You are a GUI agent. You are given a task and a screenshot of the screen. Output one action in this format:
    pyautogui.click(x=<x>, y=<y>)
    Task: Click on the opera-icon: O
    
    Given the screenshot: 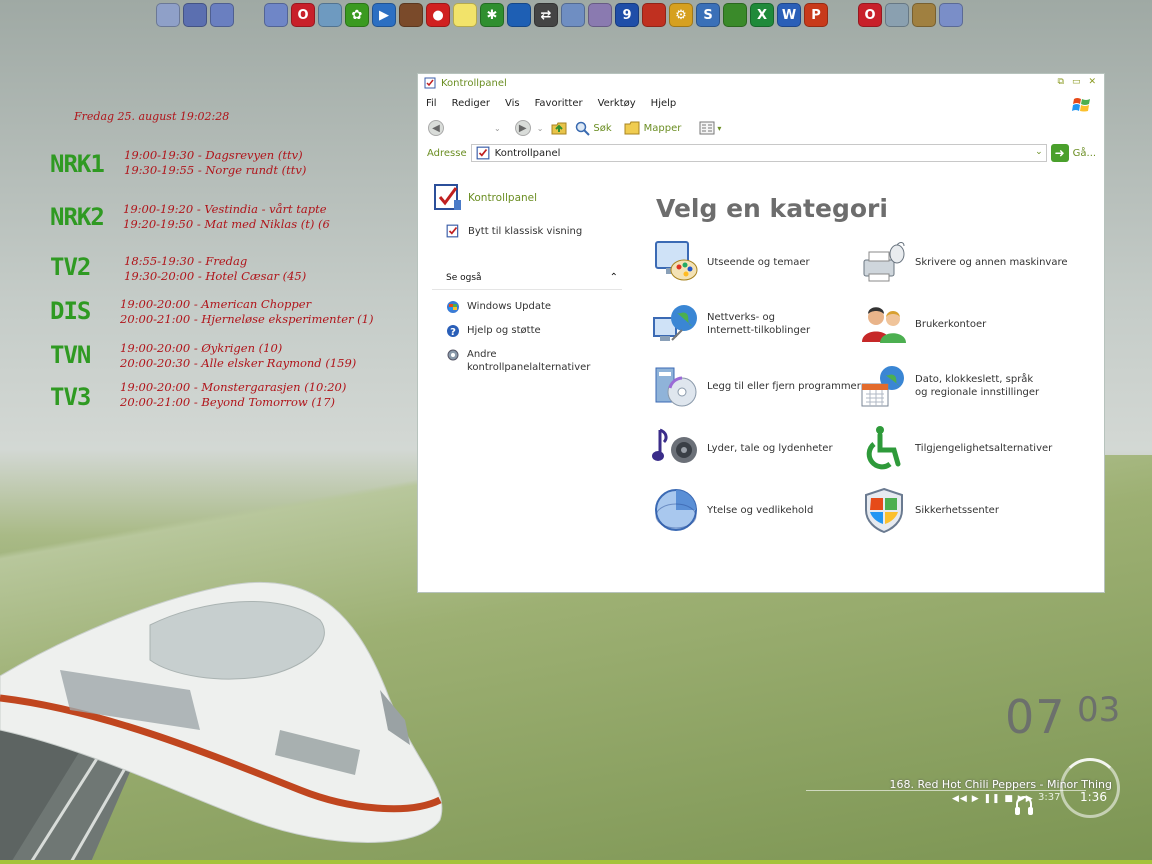 What is the action you would take?
    pyautogui.click(x=303, y=15)
    